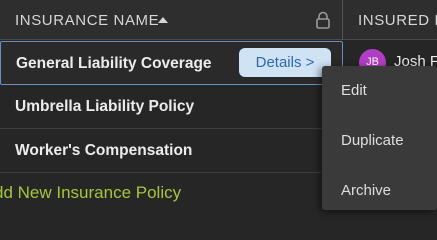 This screenshot has width=437, height=240. What do you see at coordinates (104, 107) in the screenshot?
I see `insurance-name-cell: Umbrella Liability Policy` at bounding box center [104, 107].